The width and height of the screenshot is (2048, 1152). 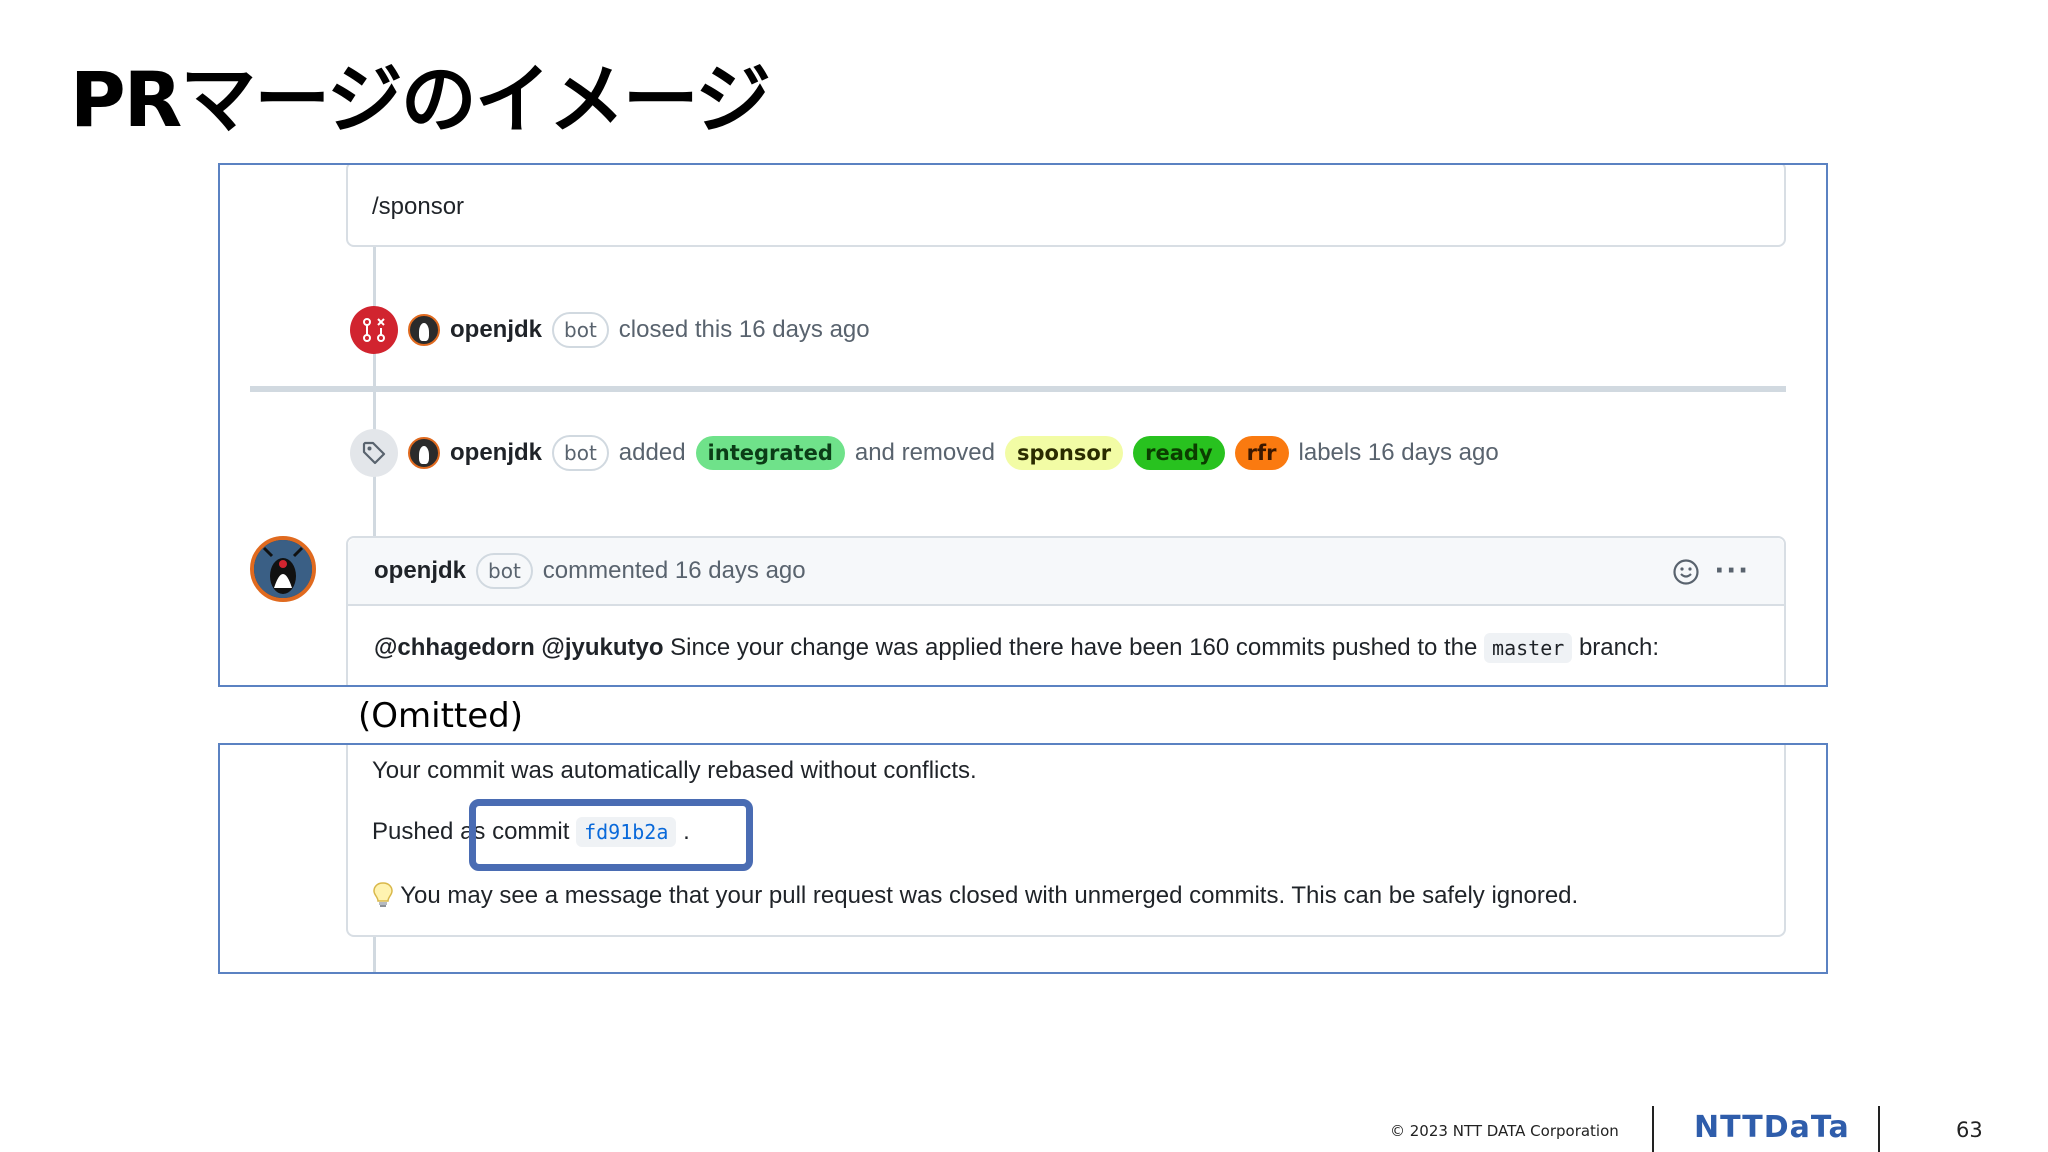 I want to click on label-sponsor: sponsor, so click(x=1064, y=453).